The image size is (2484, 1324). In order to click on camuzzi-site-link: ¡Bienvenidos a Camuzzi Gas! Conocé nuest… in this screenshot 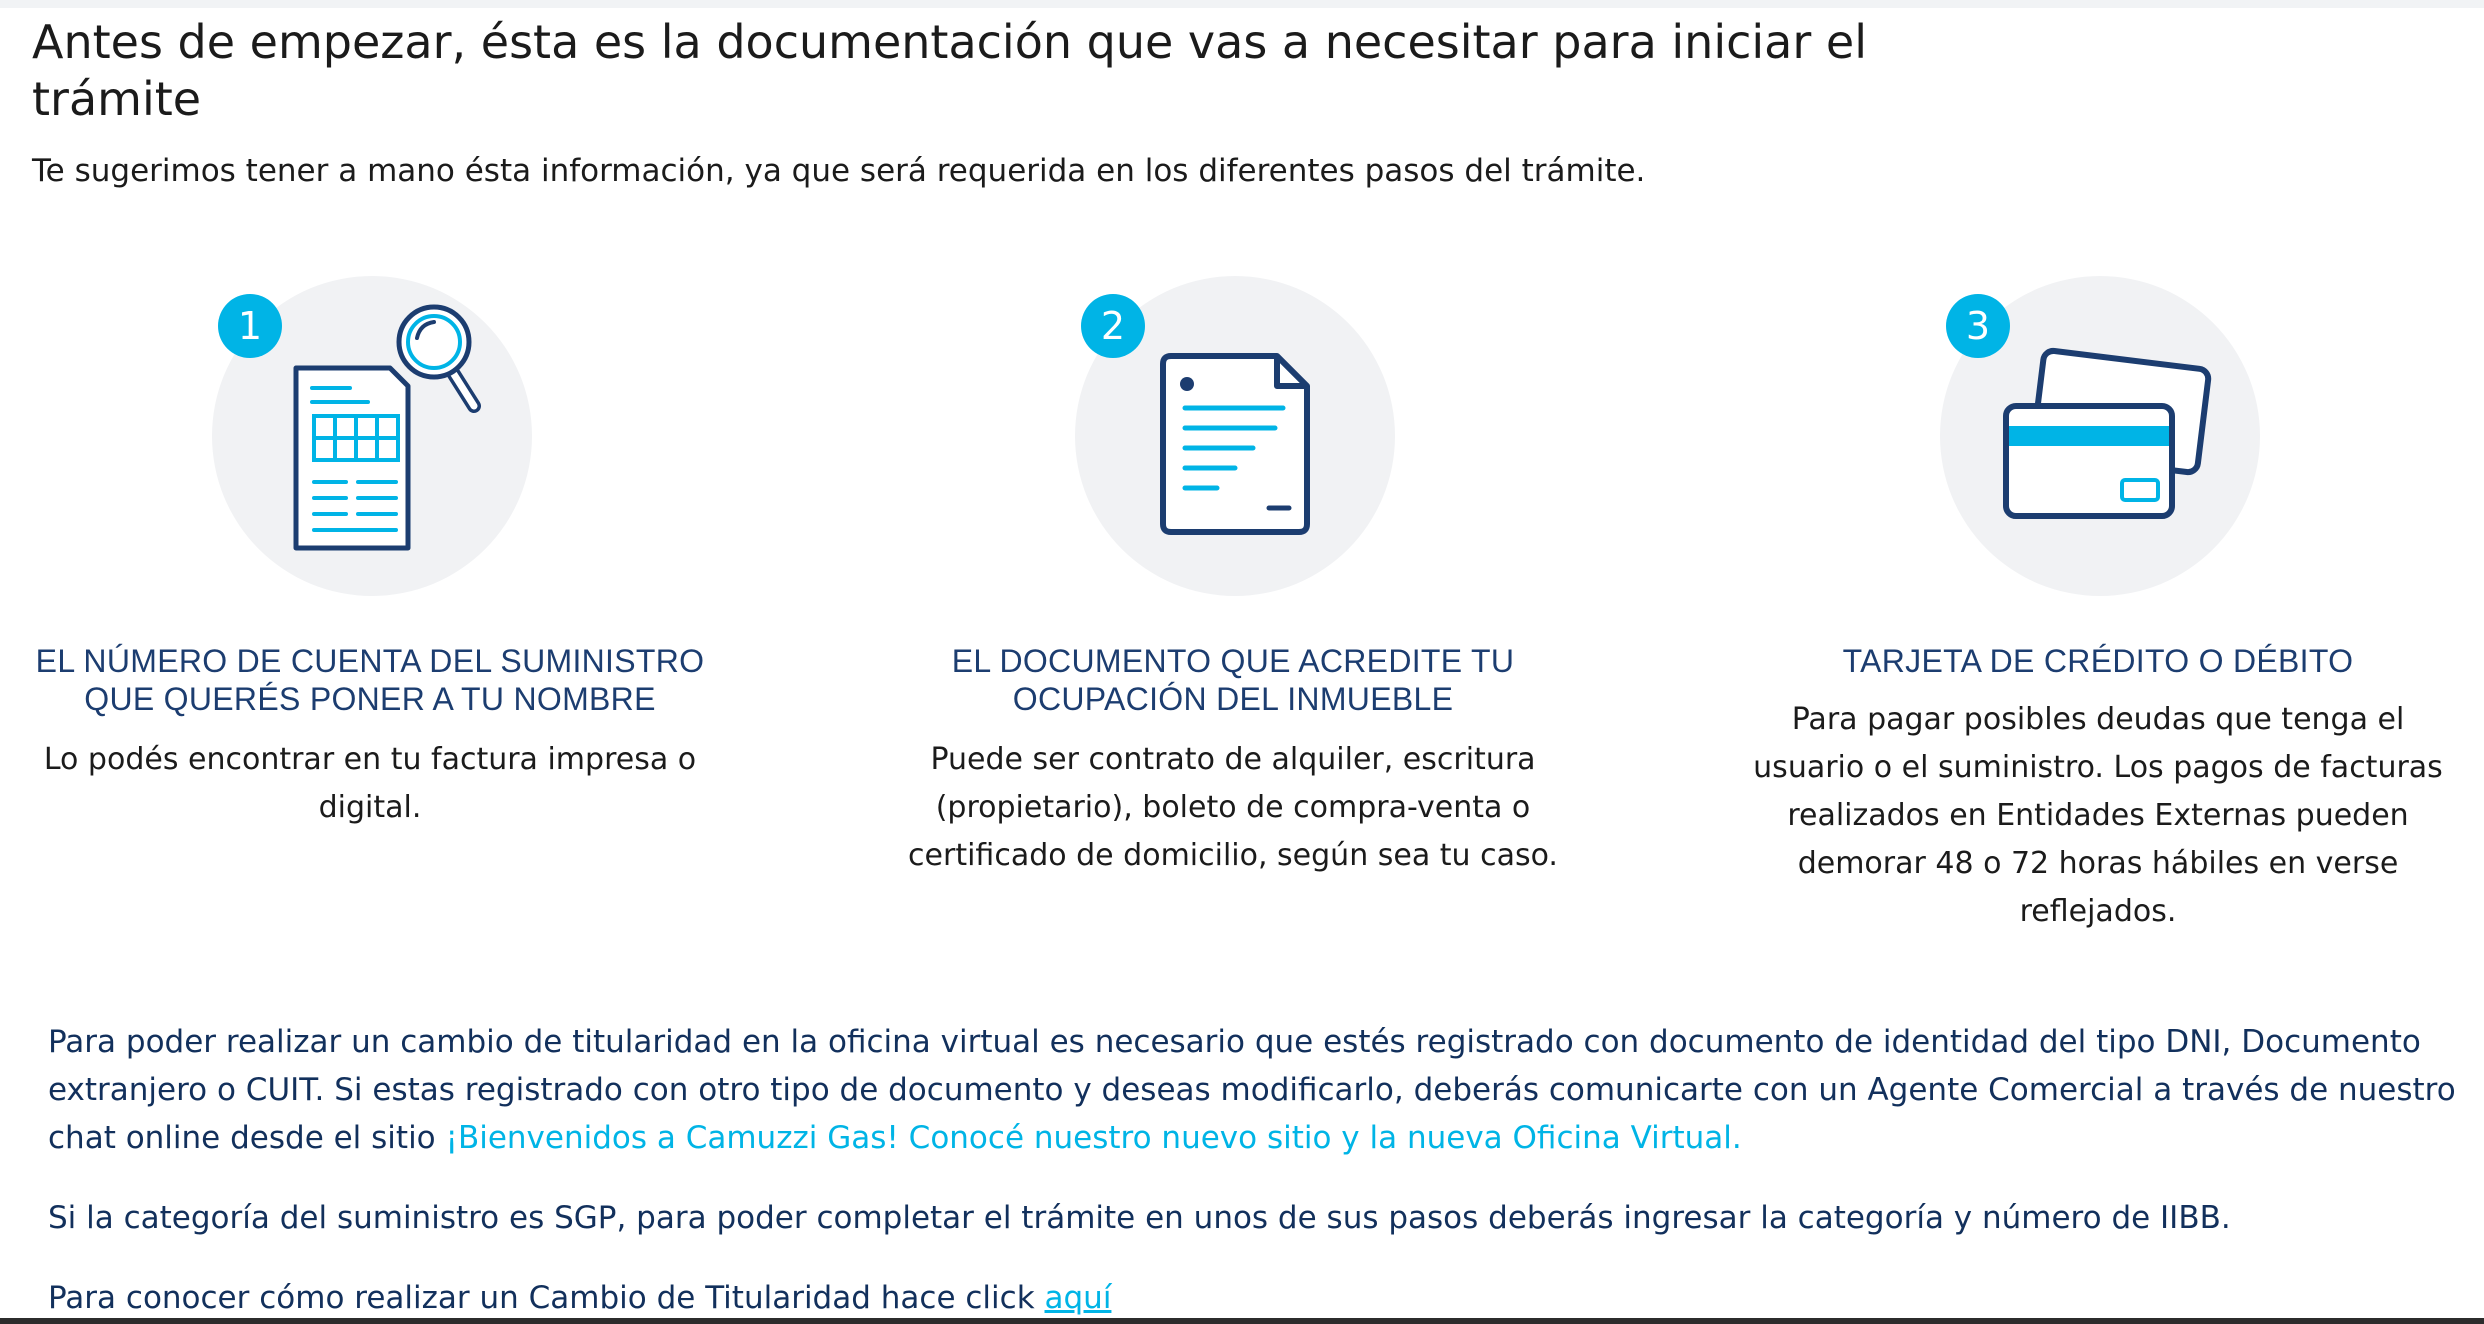, I will do `click(1094, 1138)`.